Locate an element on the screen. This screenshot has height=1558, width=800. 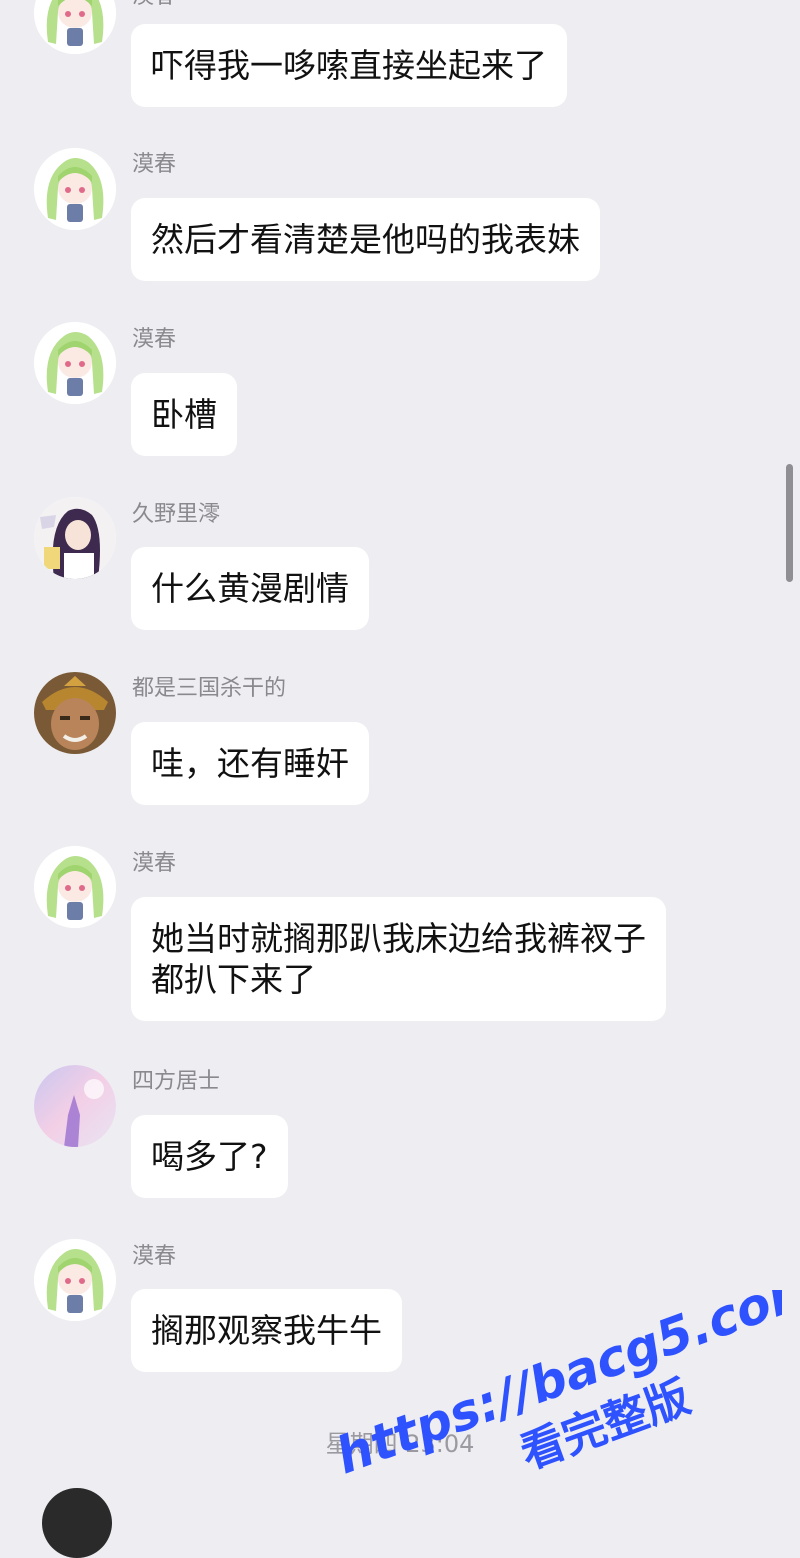
message-bubble: 喝多了? is located at coordinates (209, 1156).